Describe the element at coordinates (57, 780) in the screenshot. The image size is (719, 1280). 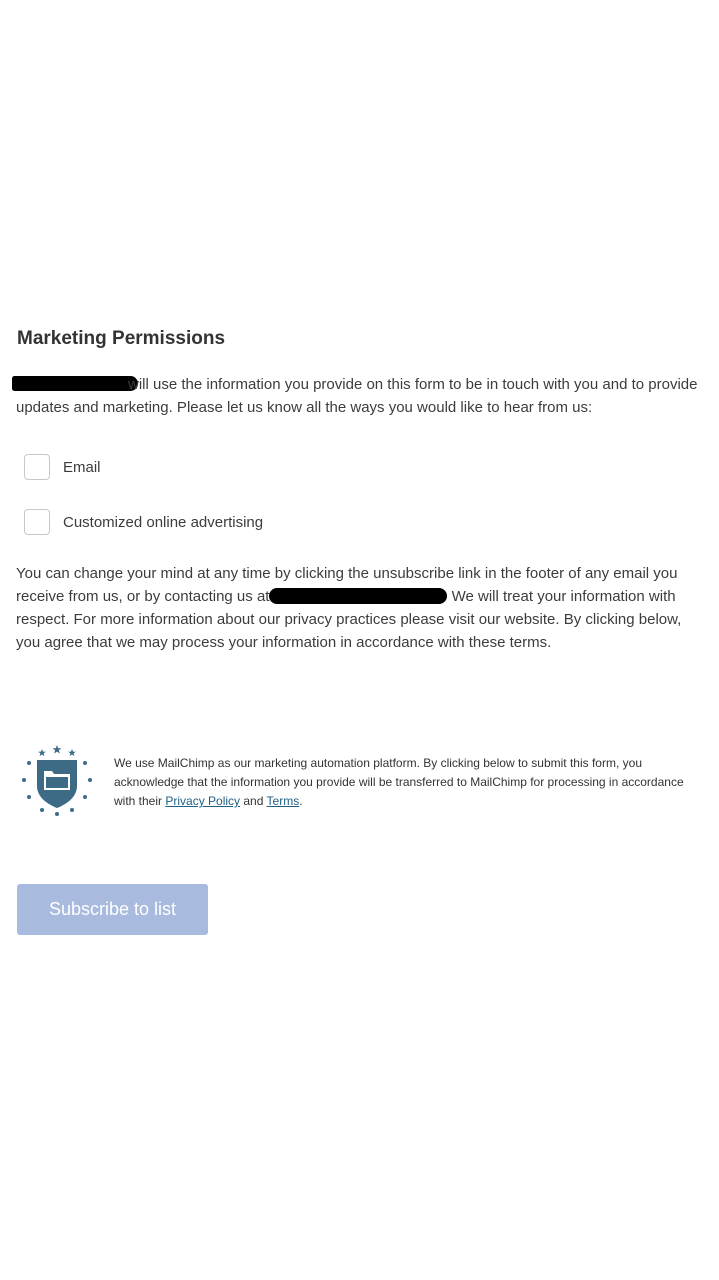
I see `gdpr-shield-icon` at that location.